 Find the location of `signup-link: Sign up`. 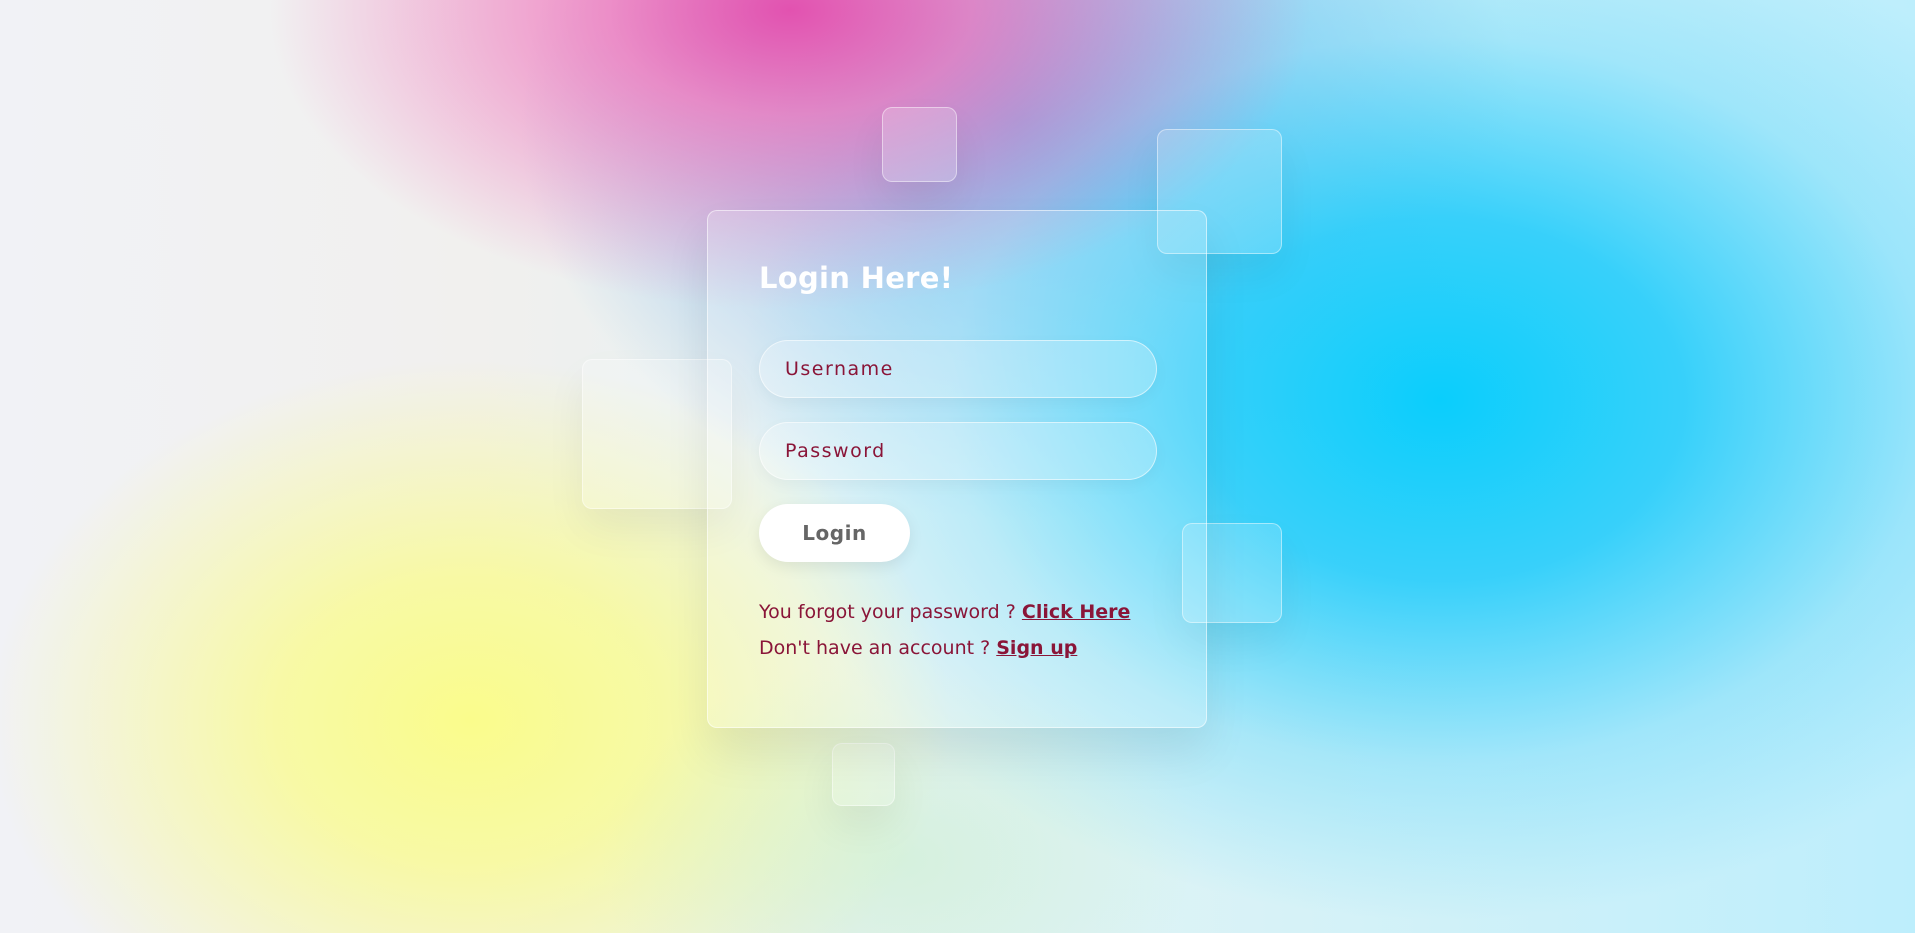

signup-link: Sign up is located at coordinates (1036, 648).